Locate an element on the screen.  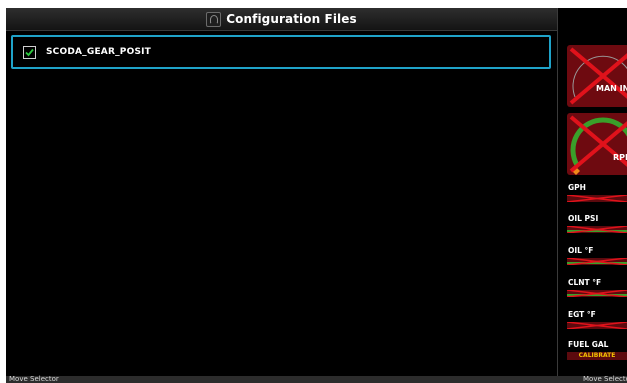
softkey-status-bar: Move Selector Move Selector is located at coordinates (316, 379).